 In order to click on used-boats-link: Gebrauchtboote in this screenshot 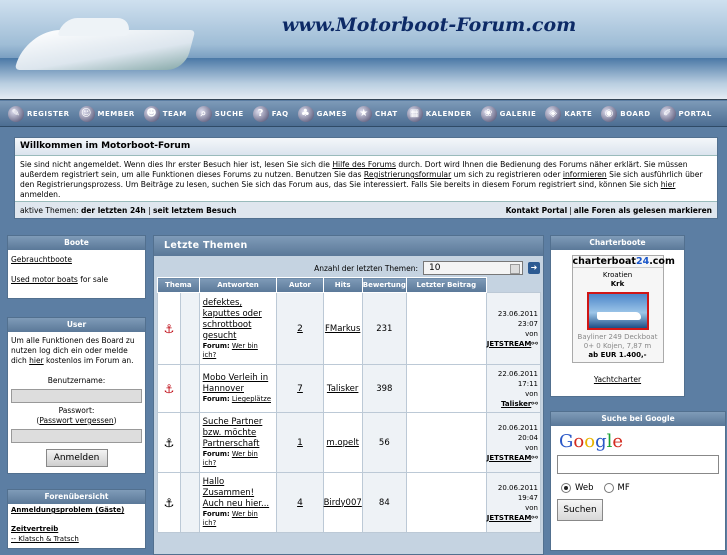, I will do `click(41, 259)`.